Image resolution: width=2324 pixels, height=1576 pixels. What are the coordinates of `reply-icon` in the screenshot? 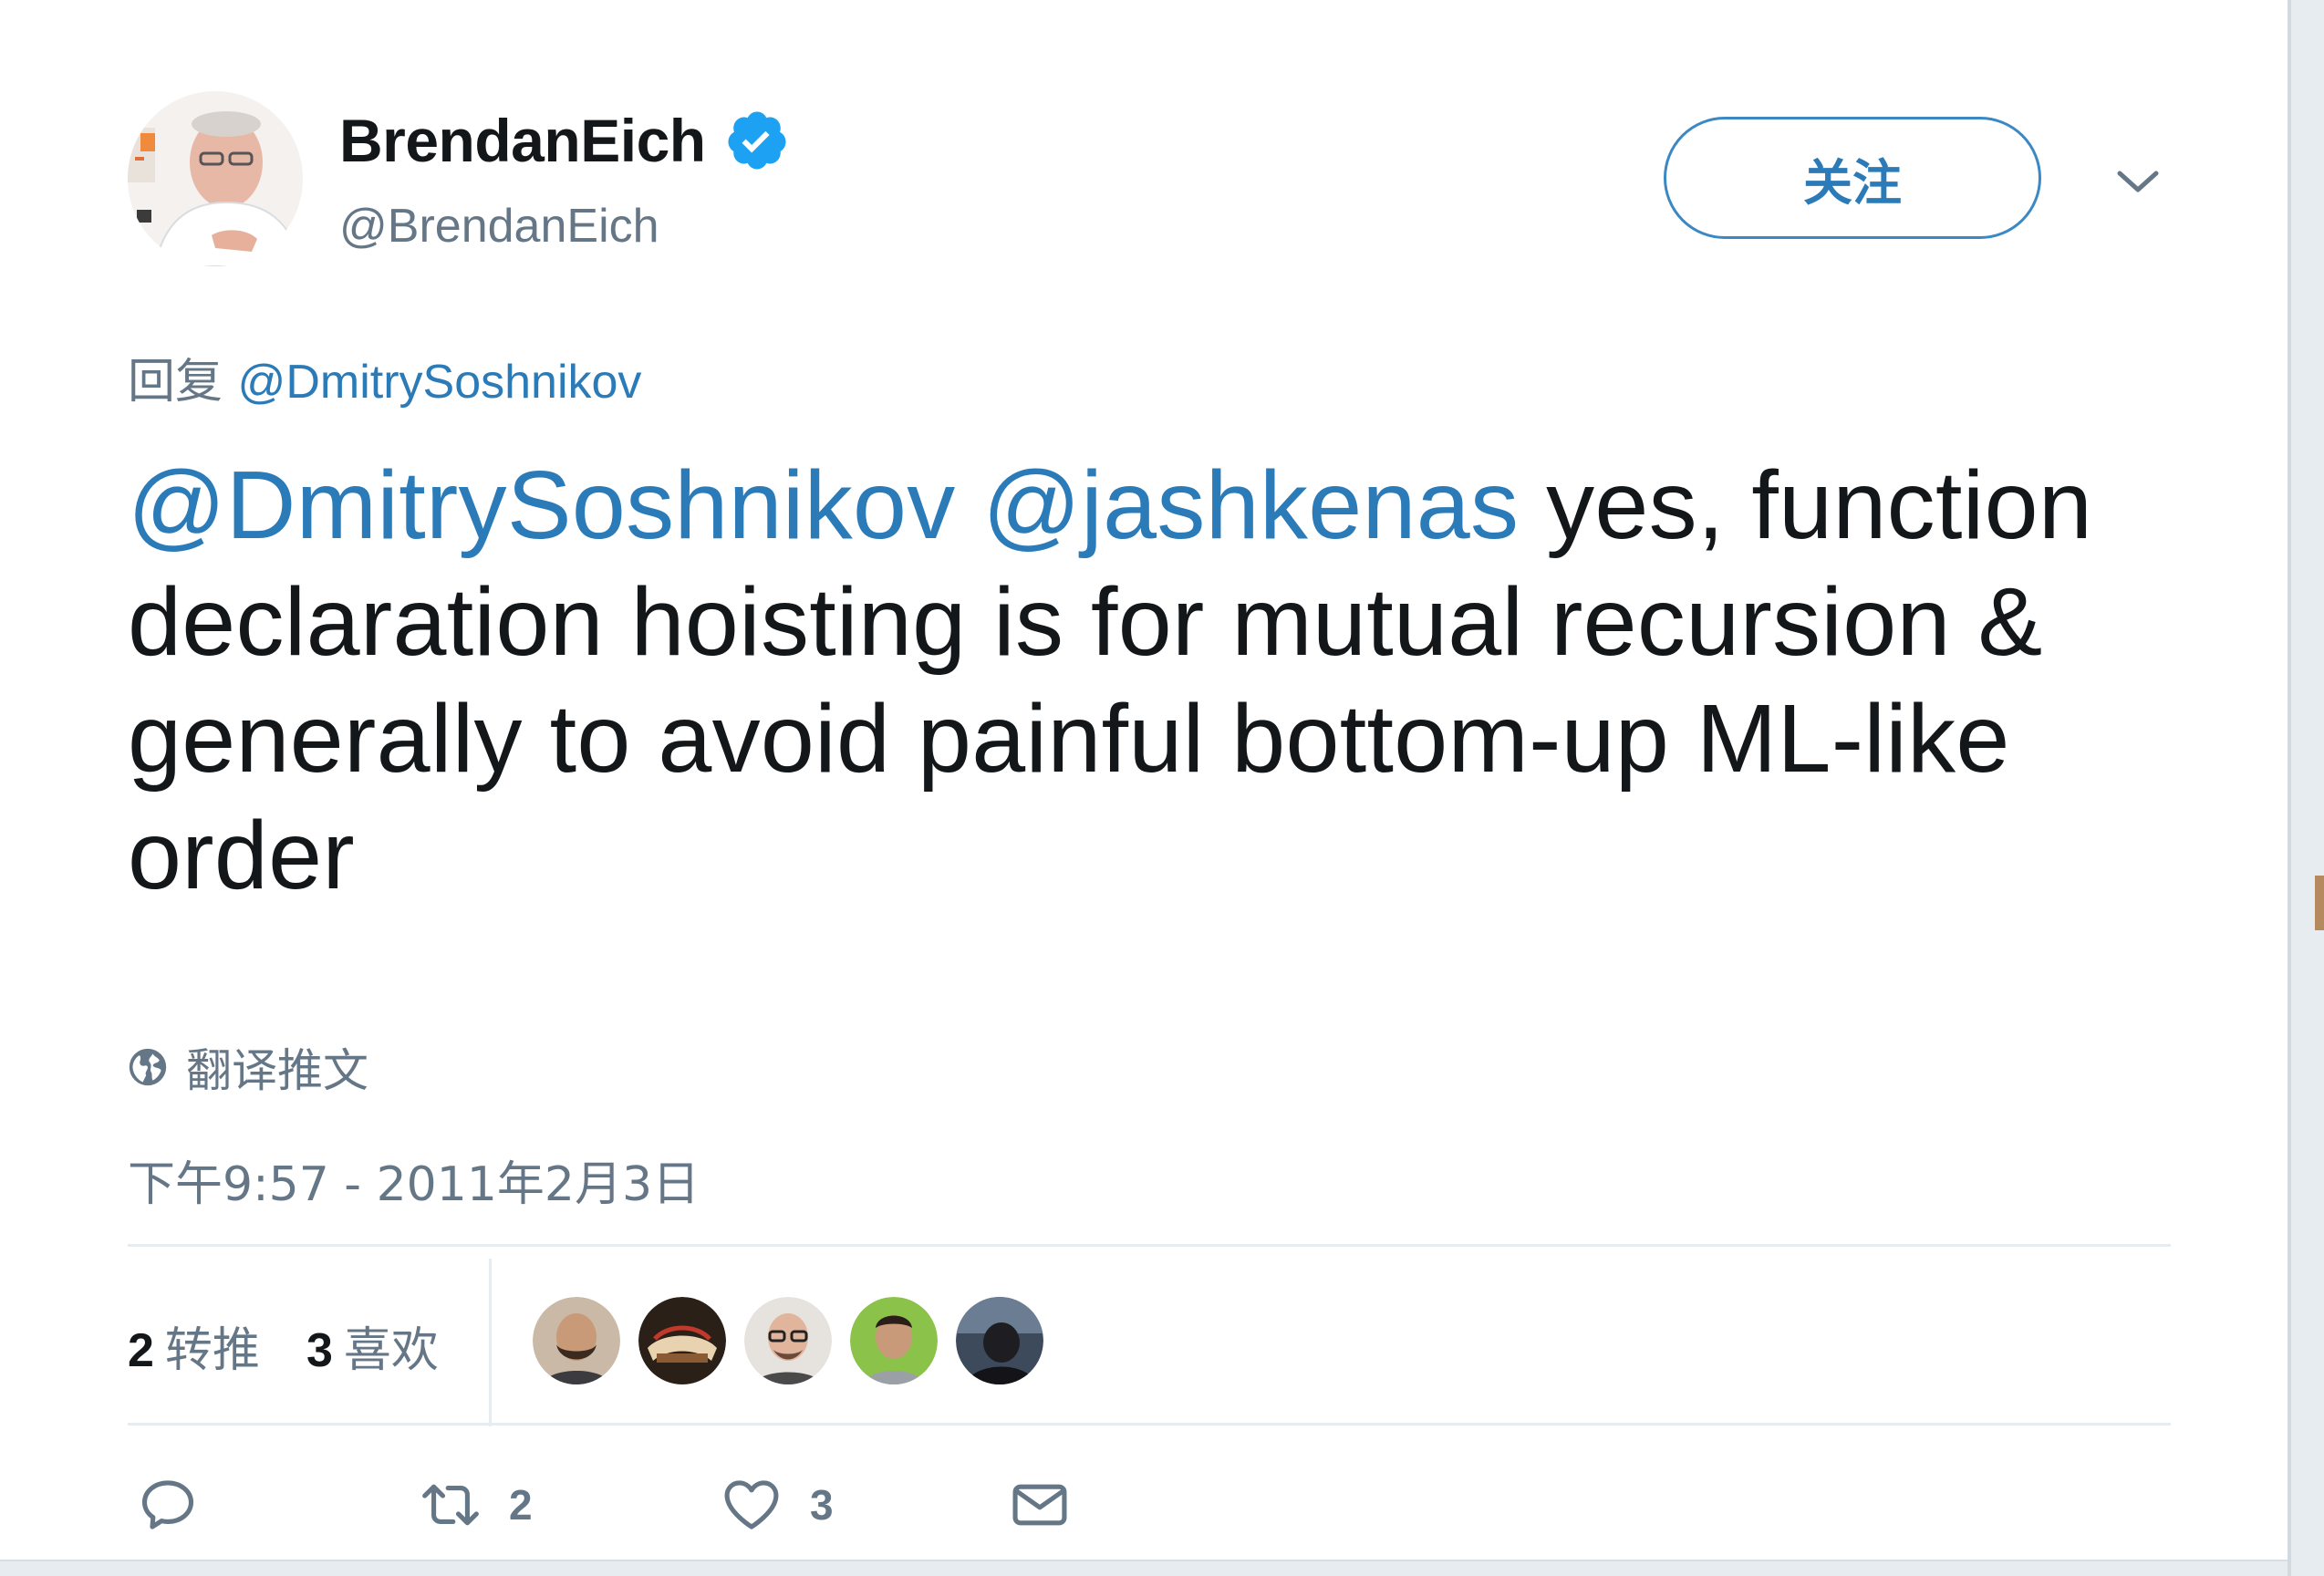 It's located at (167, 1504).